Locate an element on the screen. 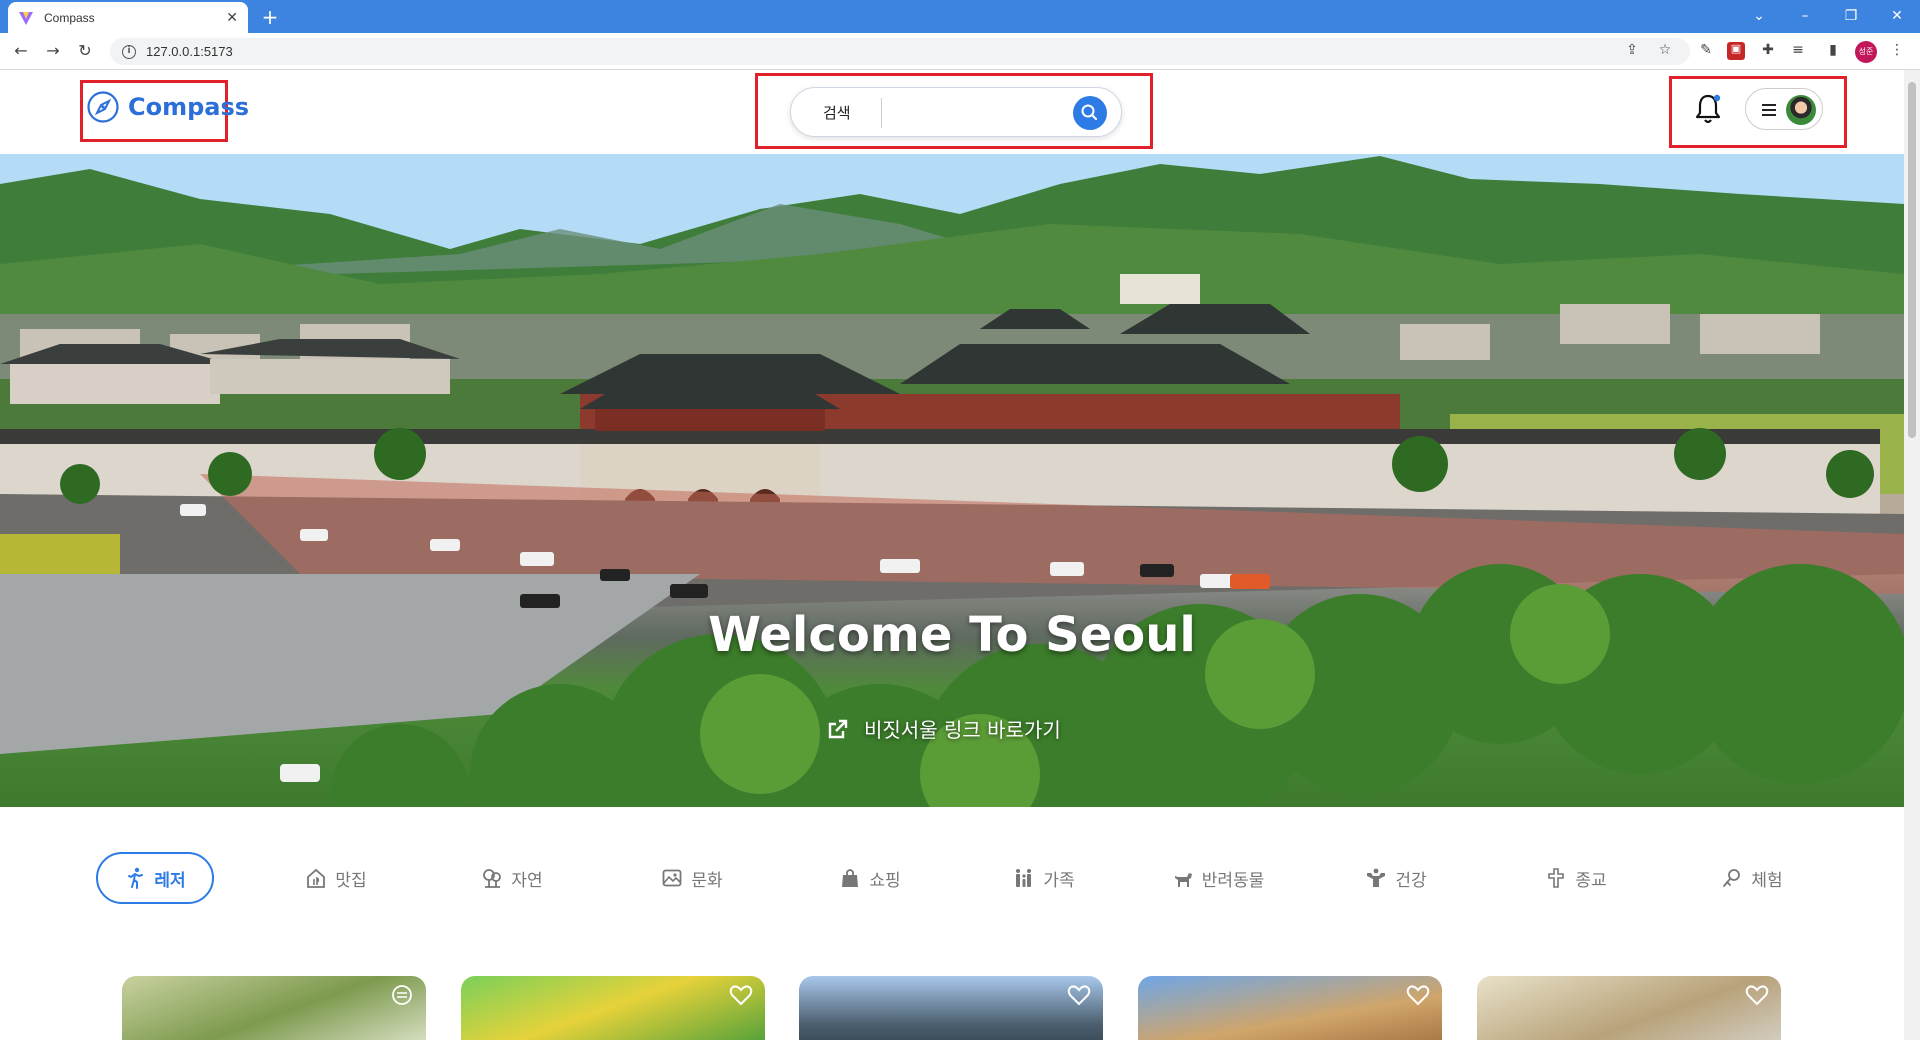 This screenshot has height=1040, width=1920. vite-favicon-icon is located at coordinates (26, 18).